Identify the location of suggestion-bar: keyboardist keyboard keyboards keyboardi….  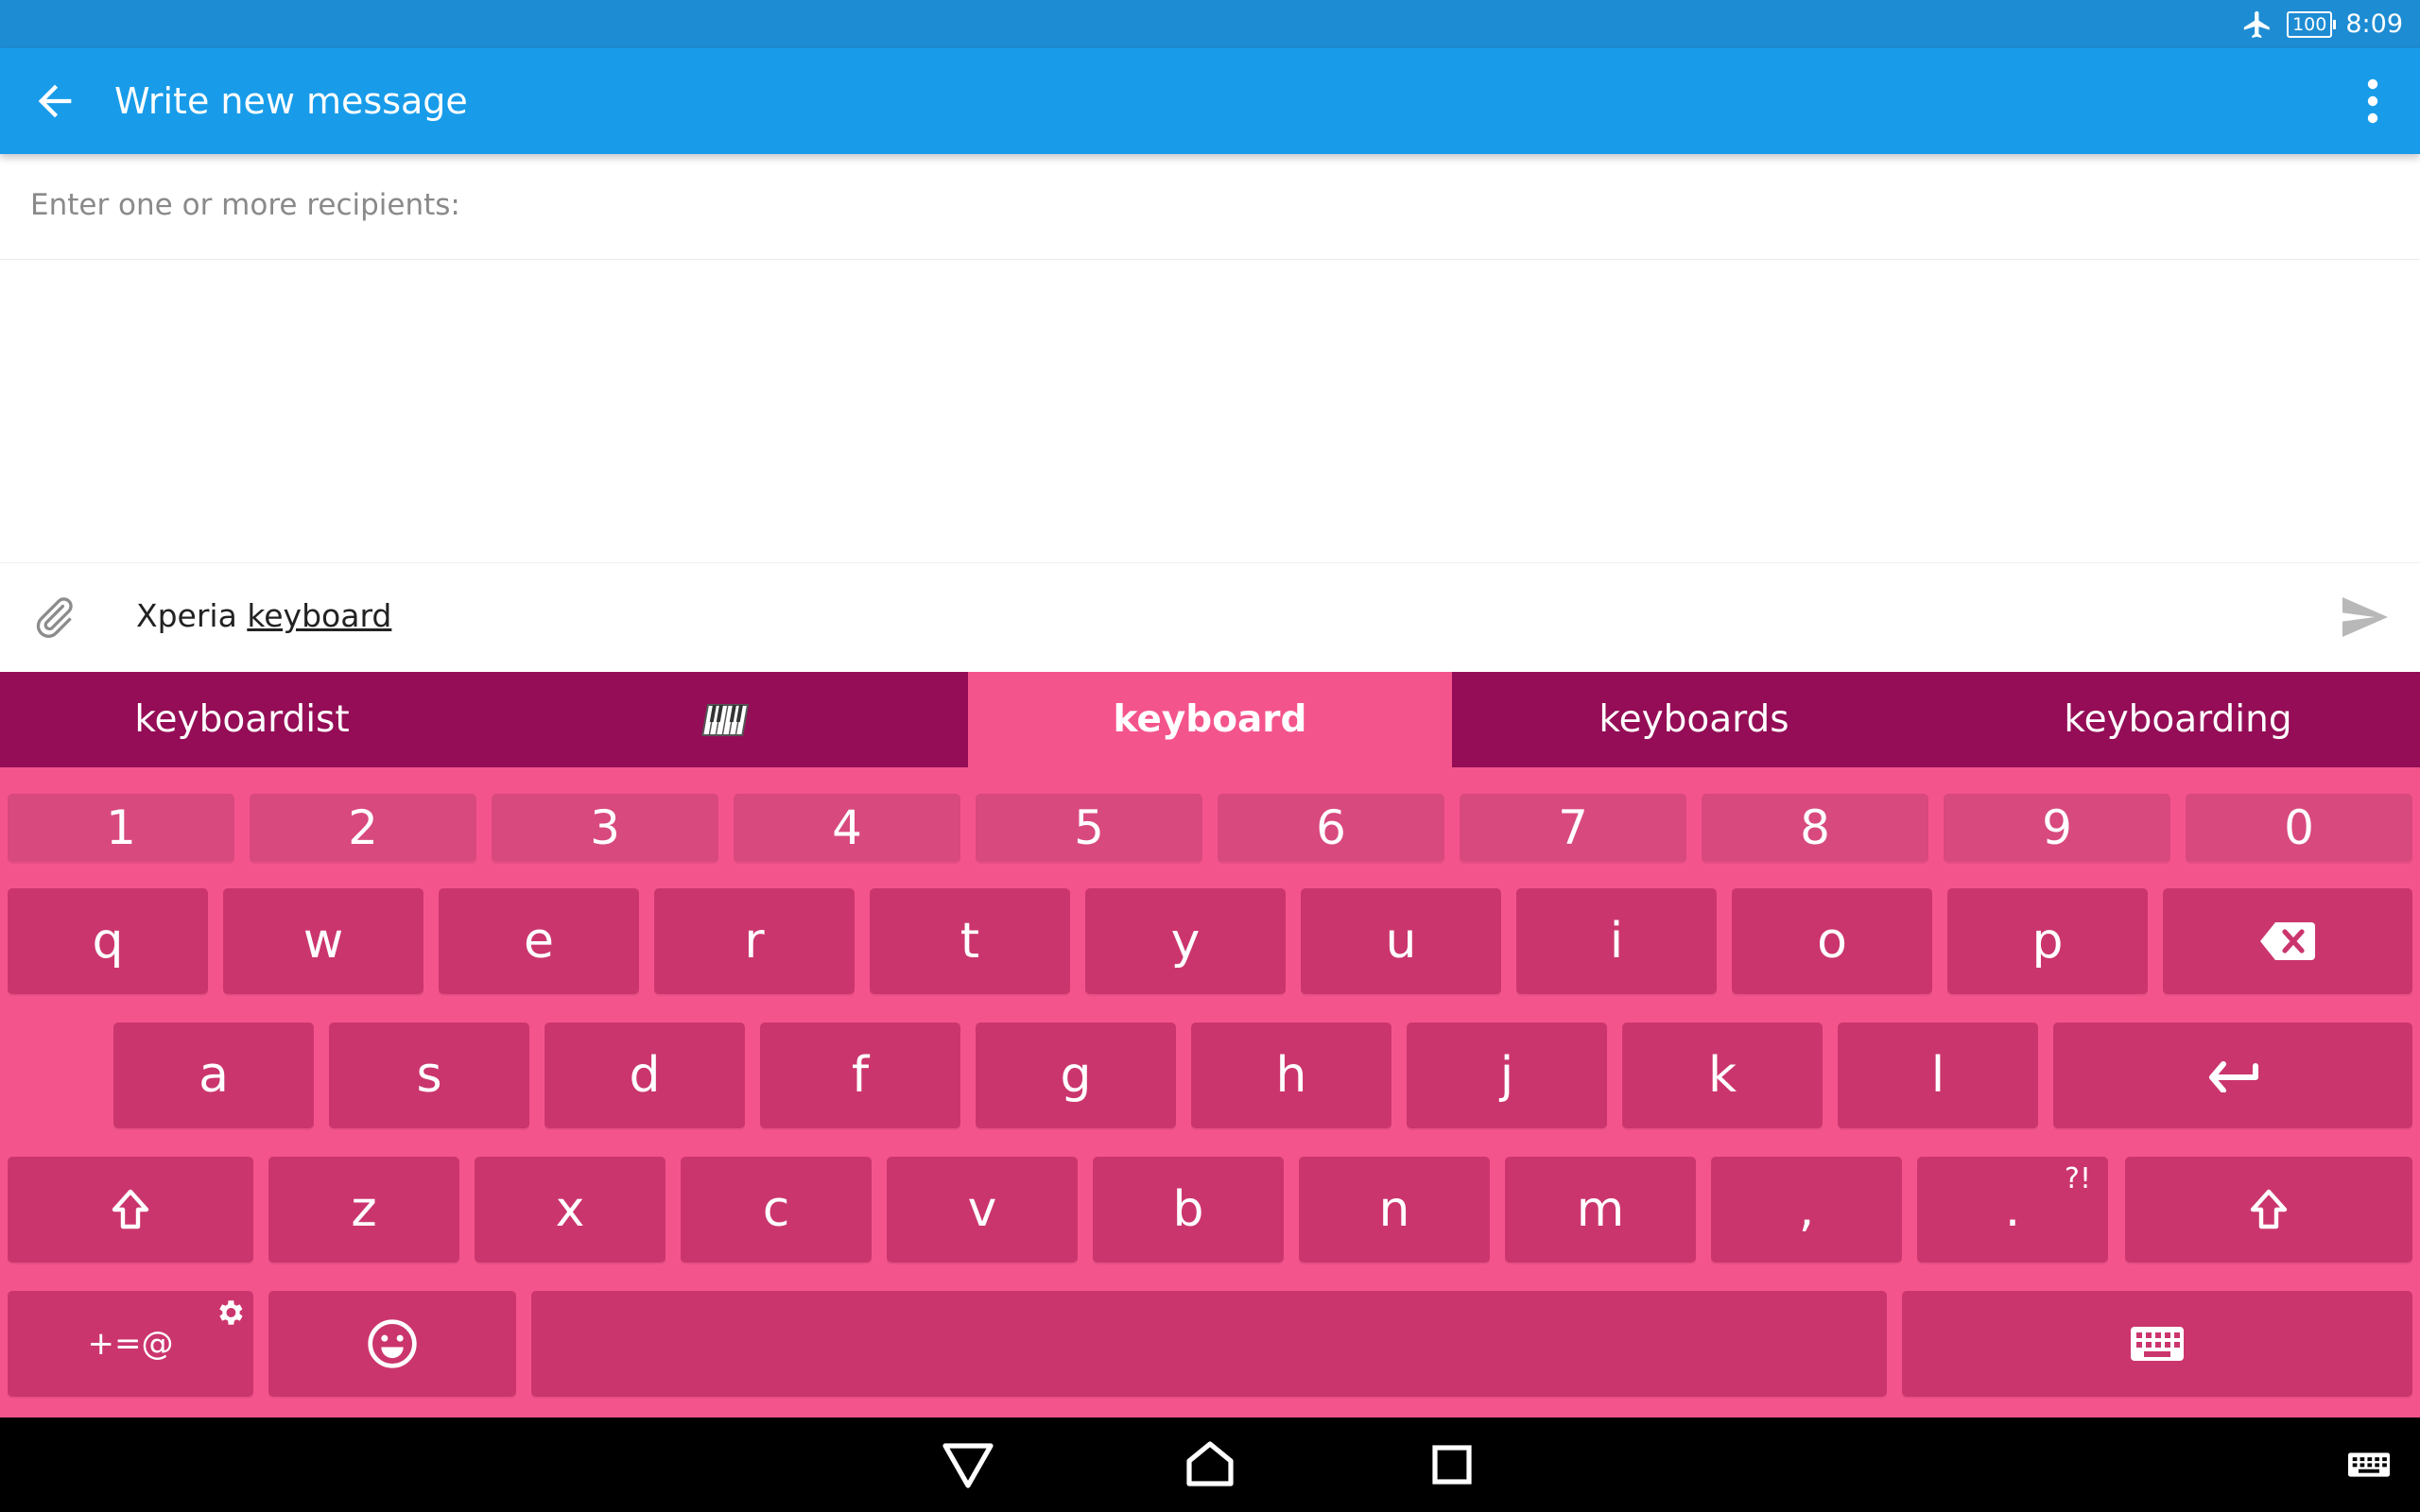
(1210, 719).